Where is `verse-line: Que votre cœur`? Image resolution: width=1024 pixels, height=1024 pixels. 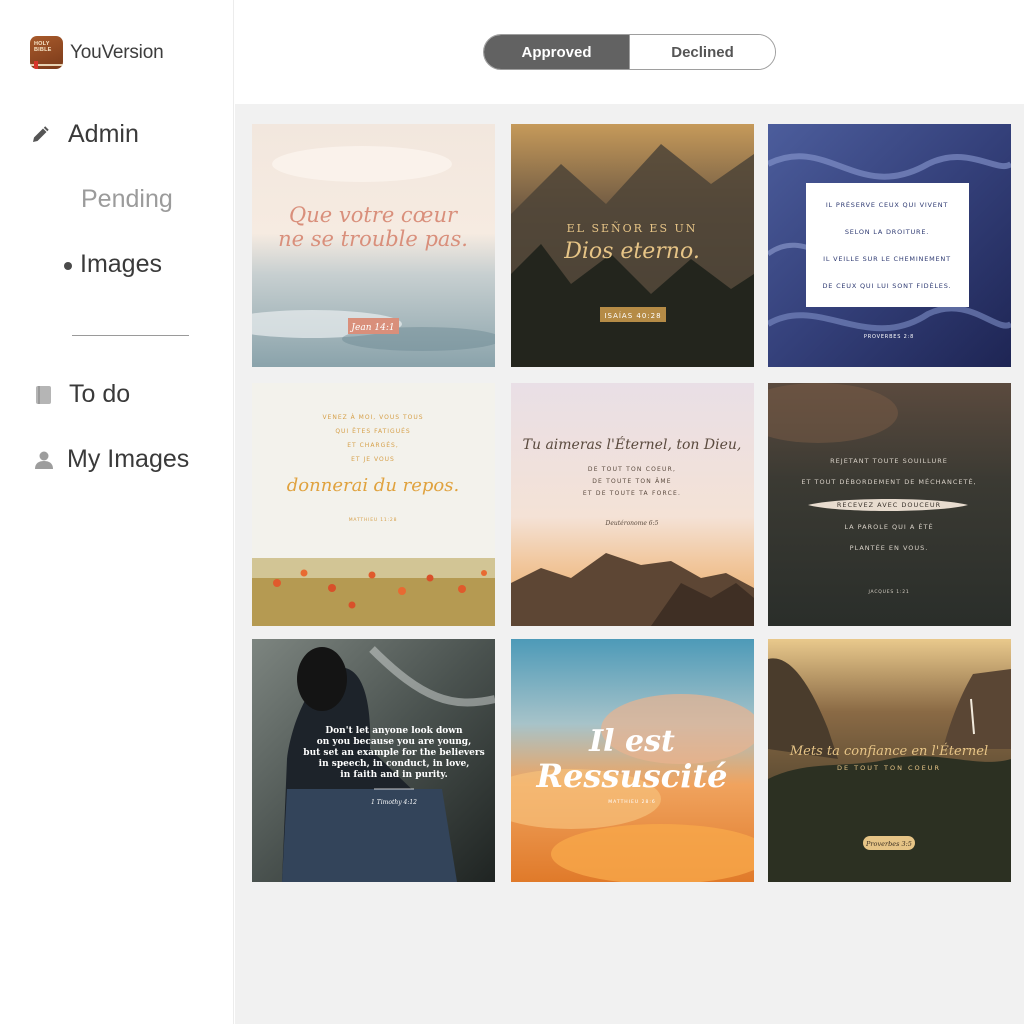
verse-line: Que votre cœur is located at coordinates (374, 215).